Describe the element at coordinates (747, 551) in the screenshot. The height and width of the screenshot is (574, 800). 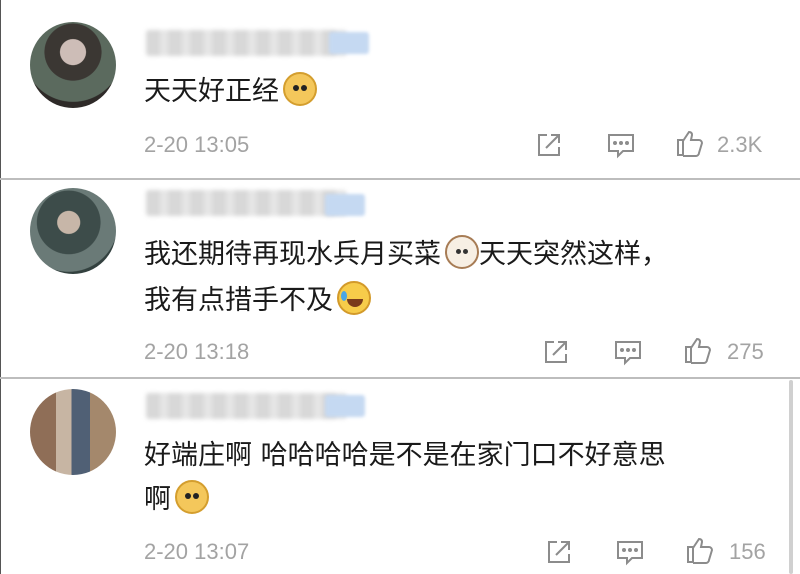
I see `like-count: 156` at that location.